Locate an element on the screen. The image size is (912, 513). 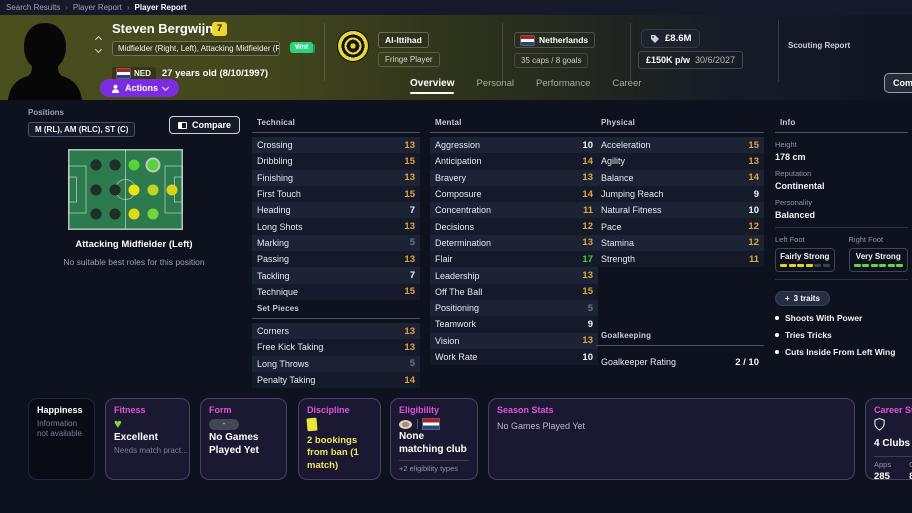
divider is located at coordinates (841, 279).